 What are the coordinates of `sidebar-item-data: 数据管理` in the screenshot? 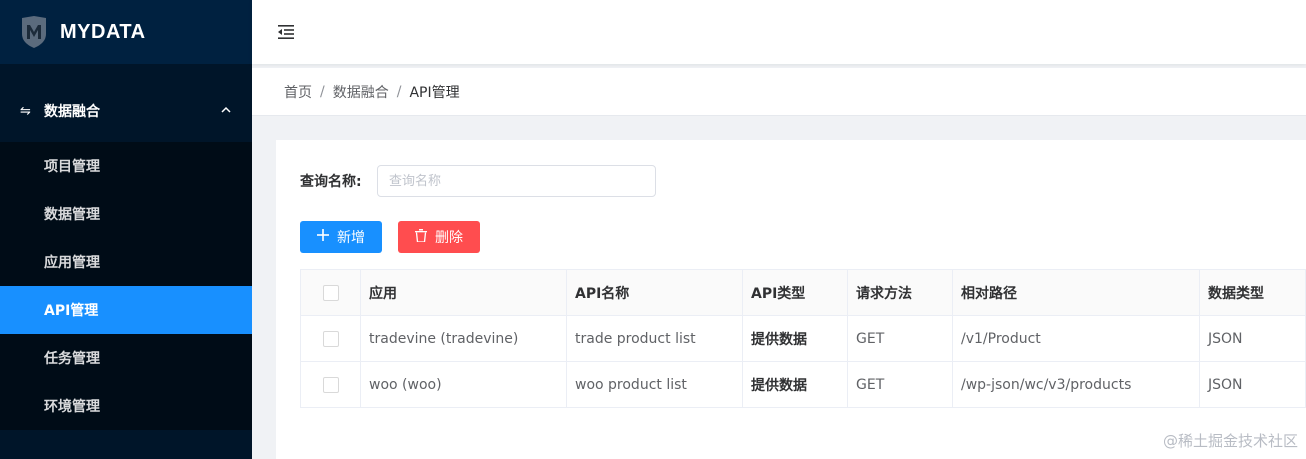 It's located at (126, 214).